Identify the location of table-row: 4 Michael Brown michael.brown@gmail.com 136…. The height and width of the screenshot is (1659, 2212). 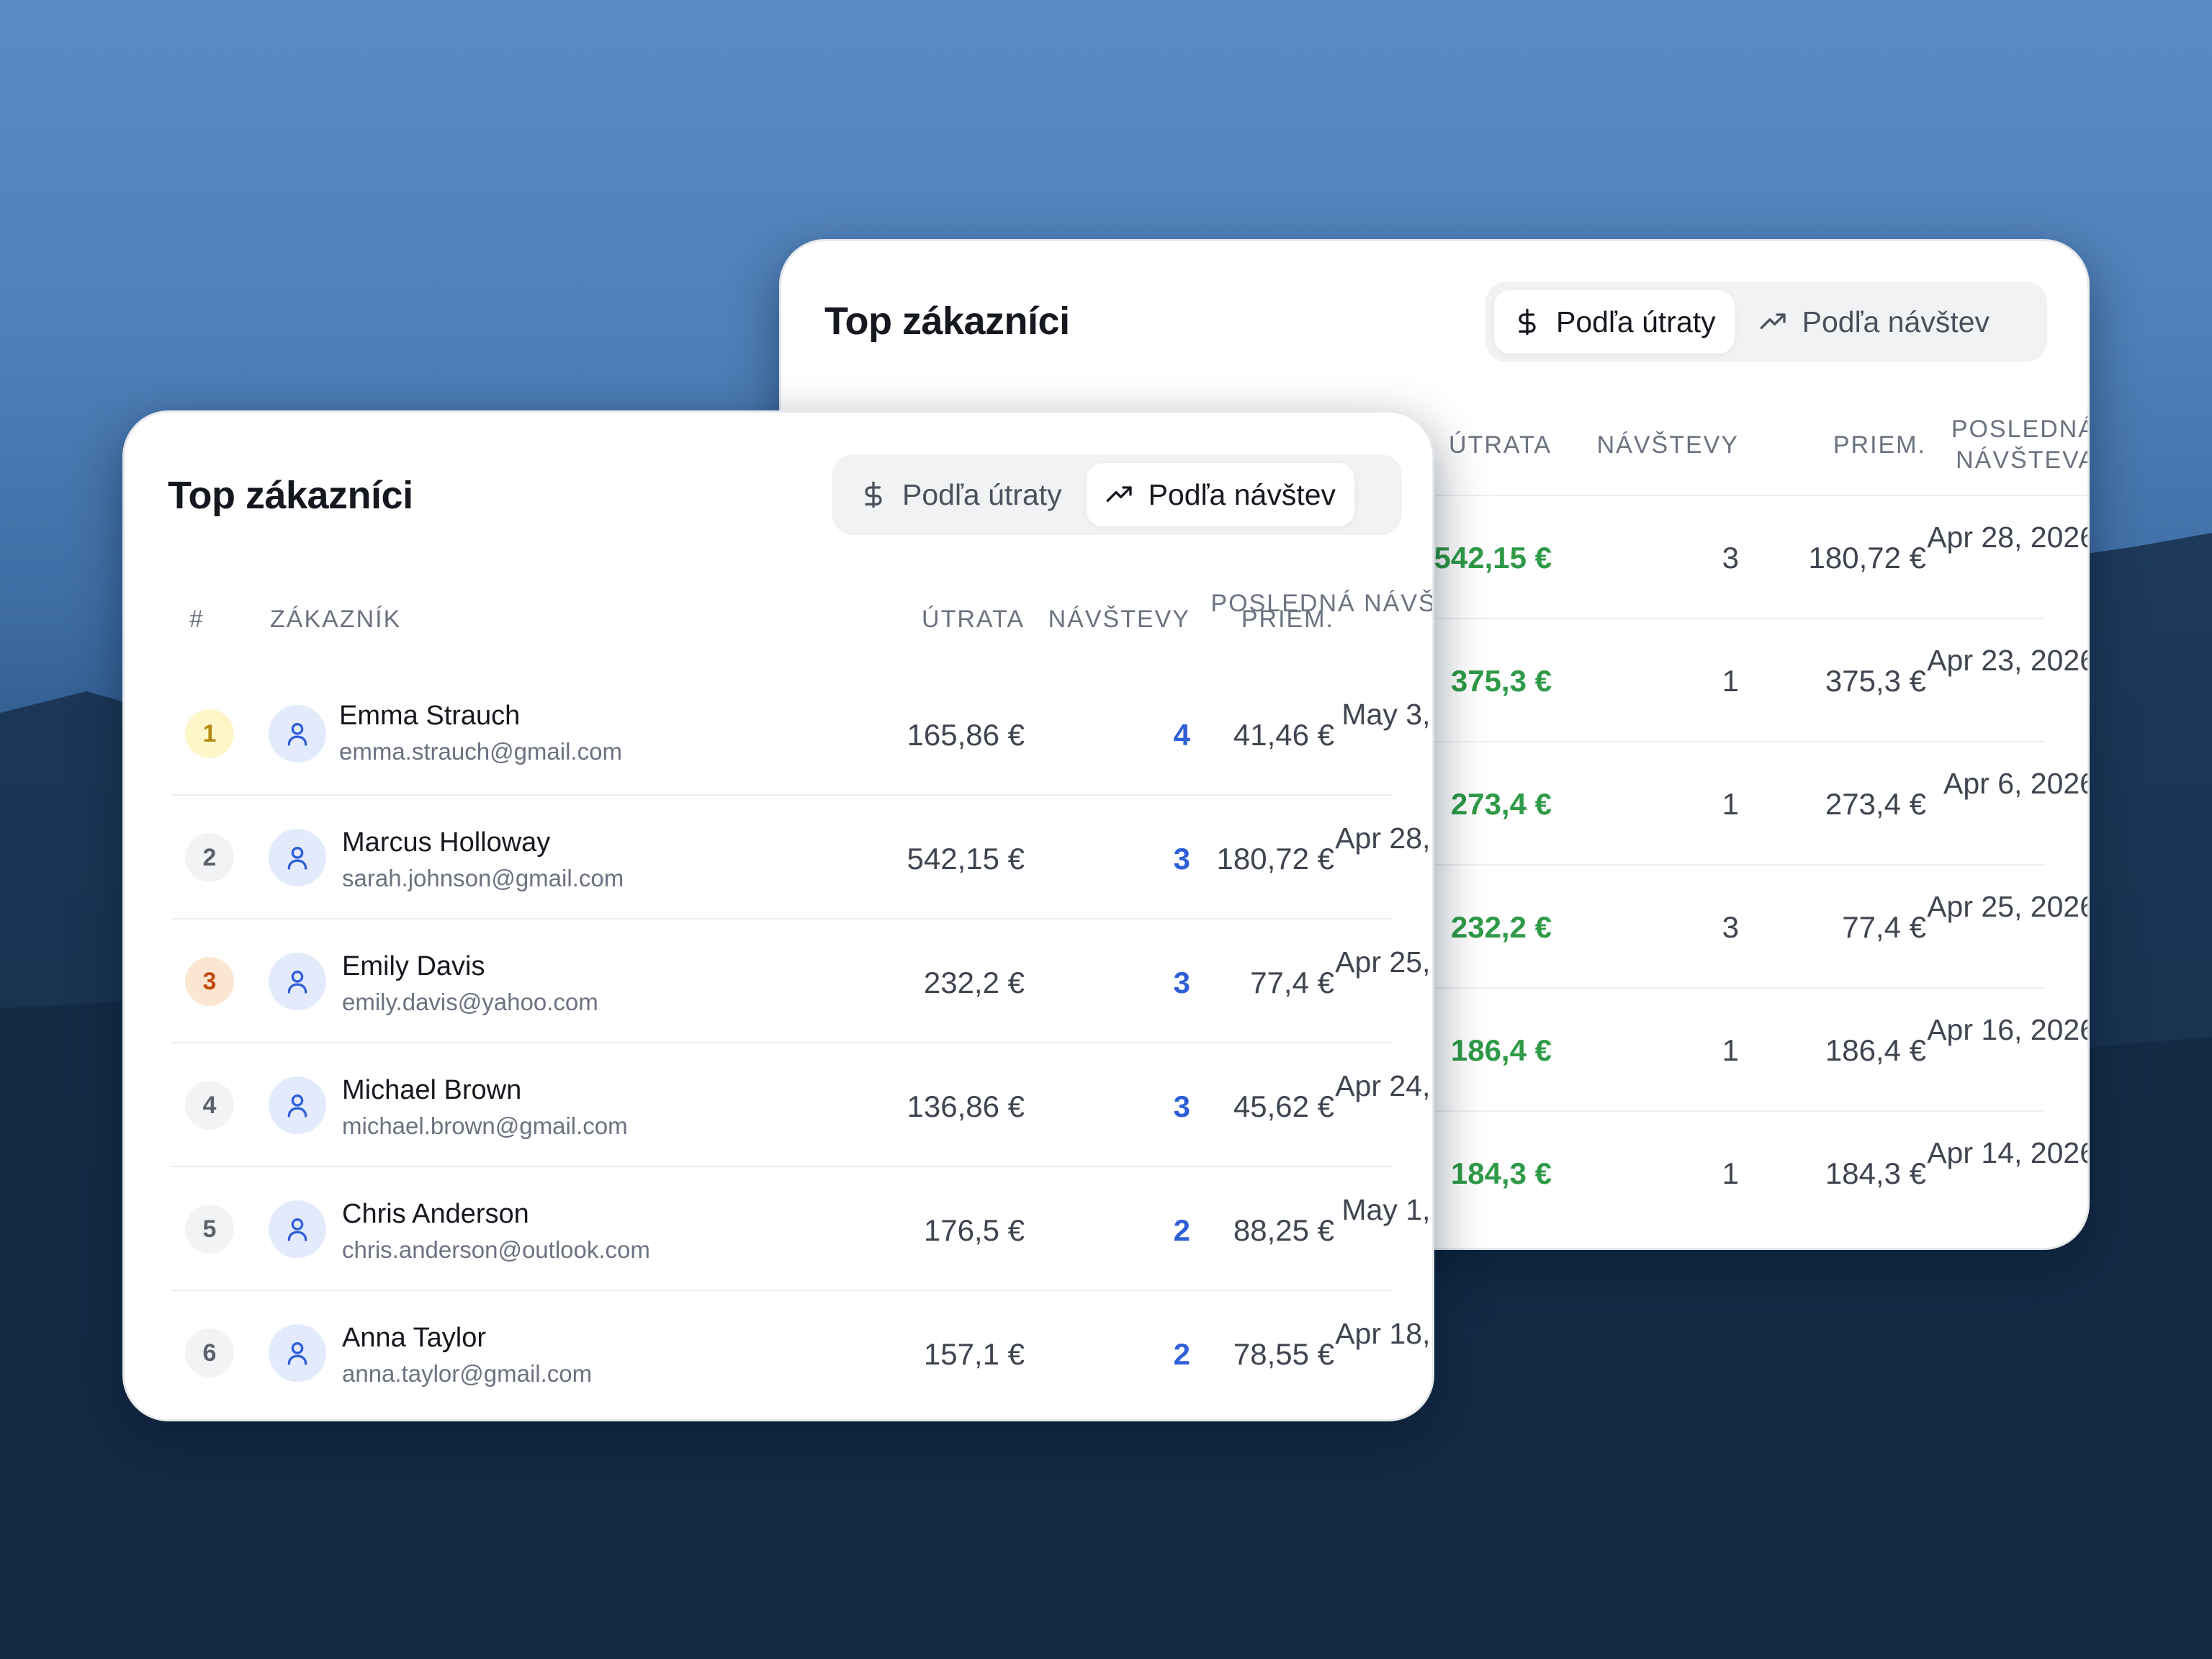
(778, 1105).